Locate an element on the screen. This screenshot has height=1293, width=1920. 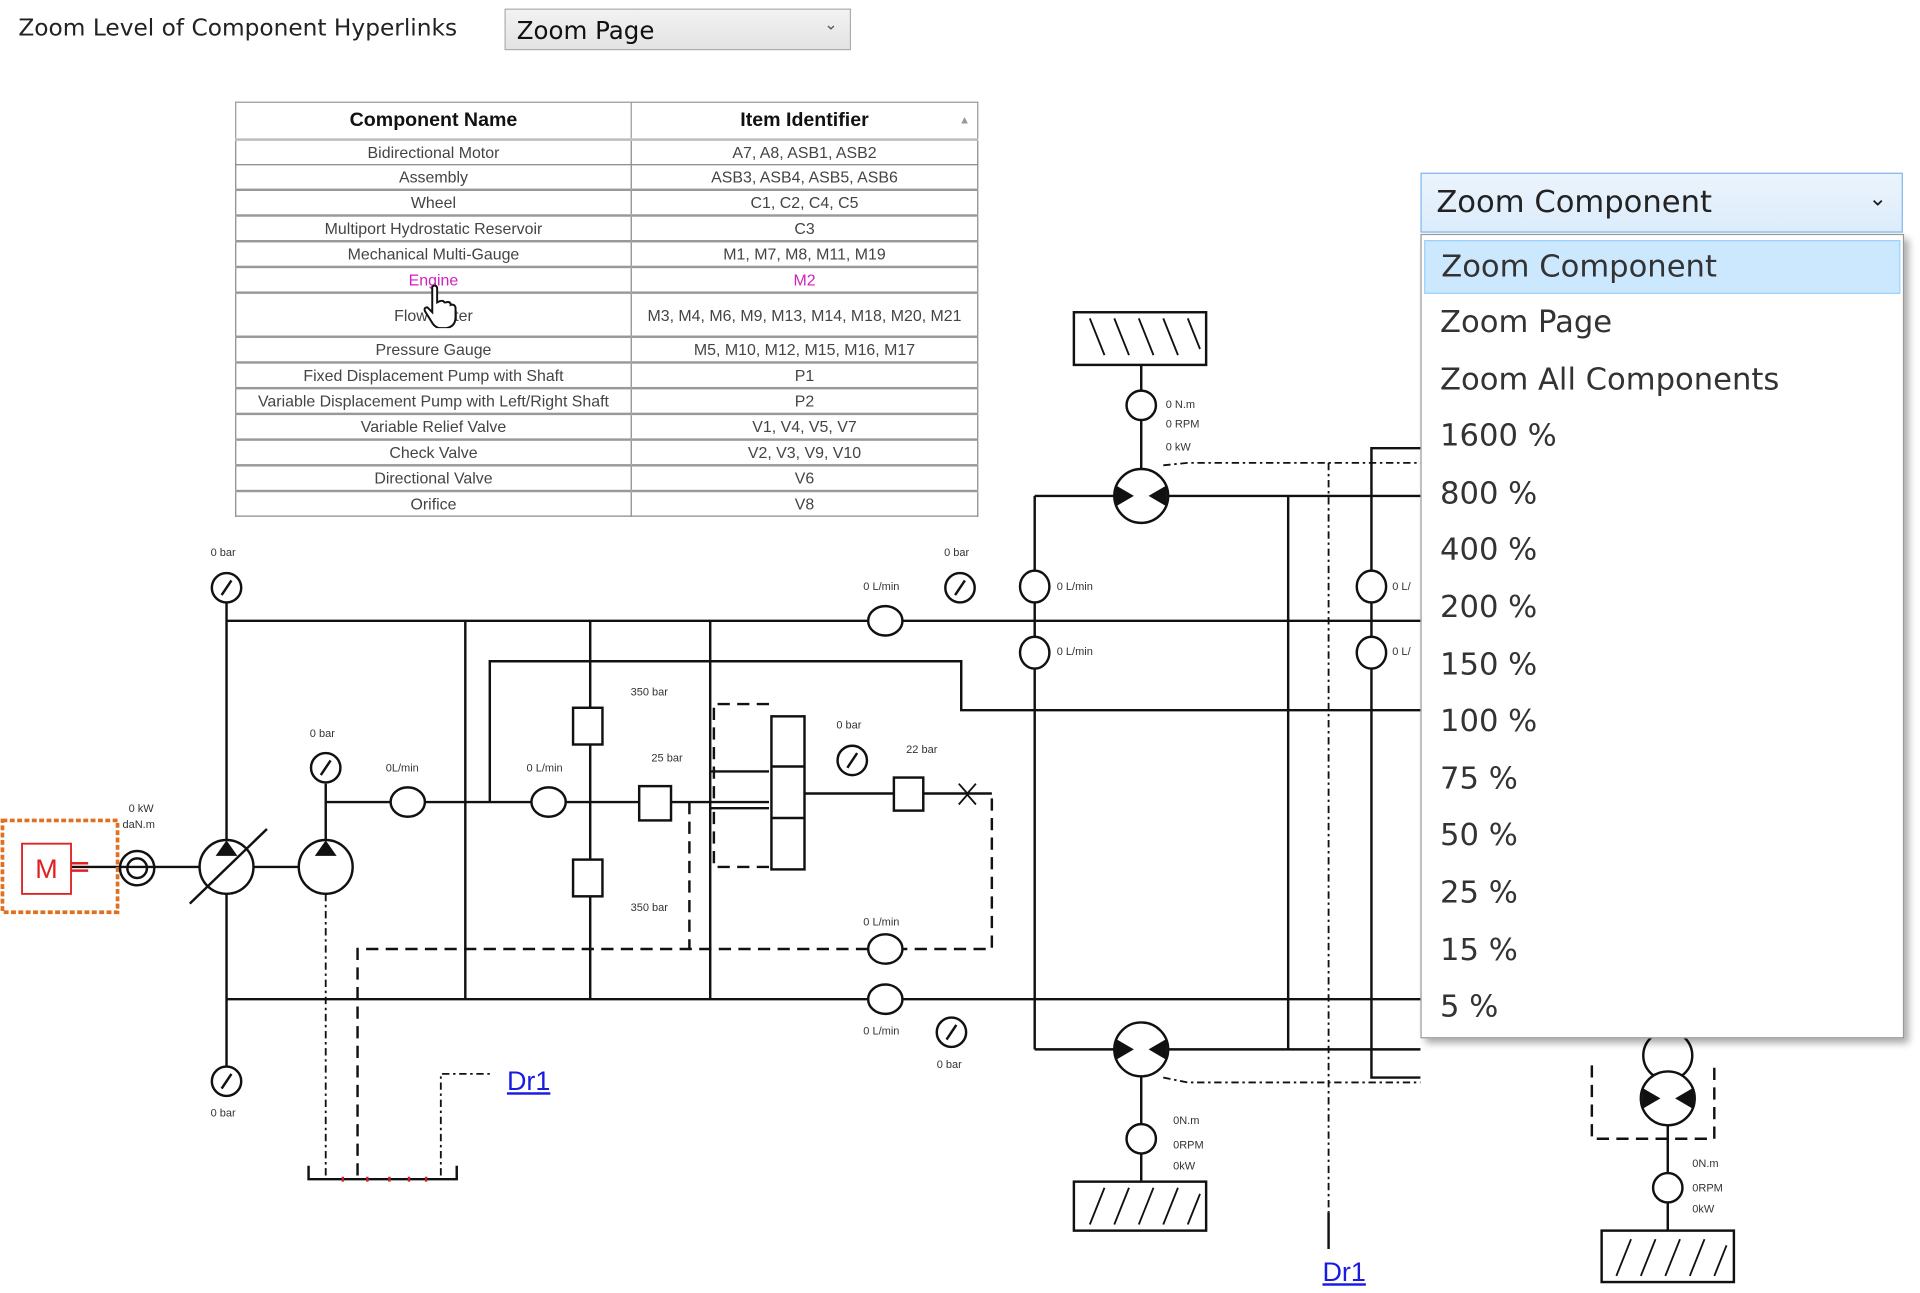
relief-valve-top is located at coordinates (587, 726).